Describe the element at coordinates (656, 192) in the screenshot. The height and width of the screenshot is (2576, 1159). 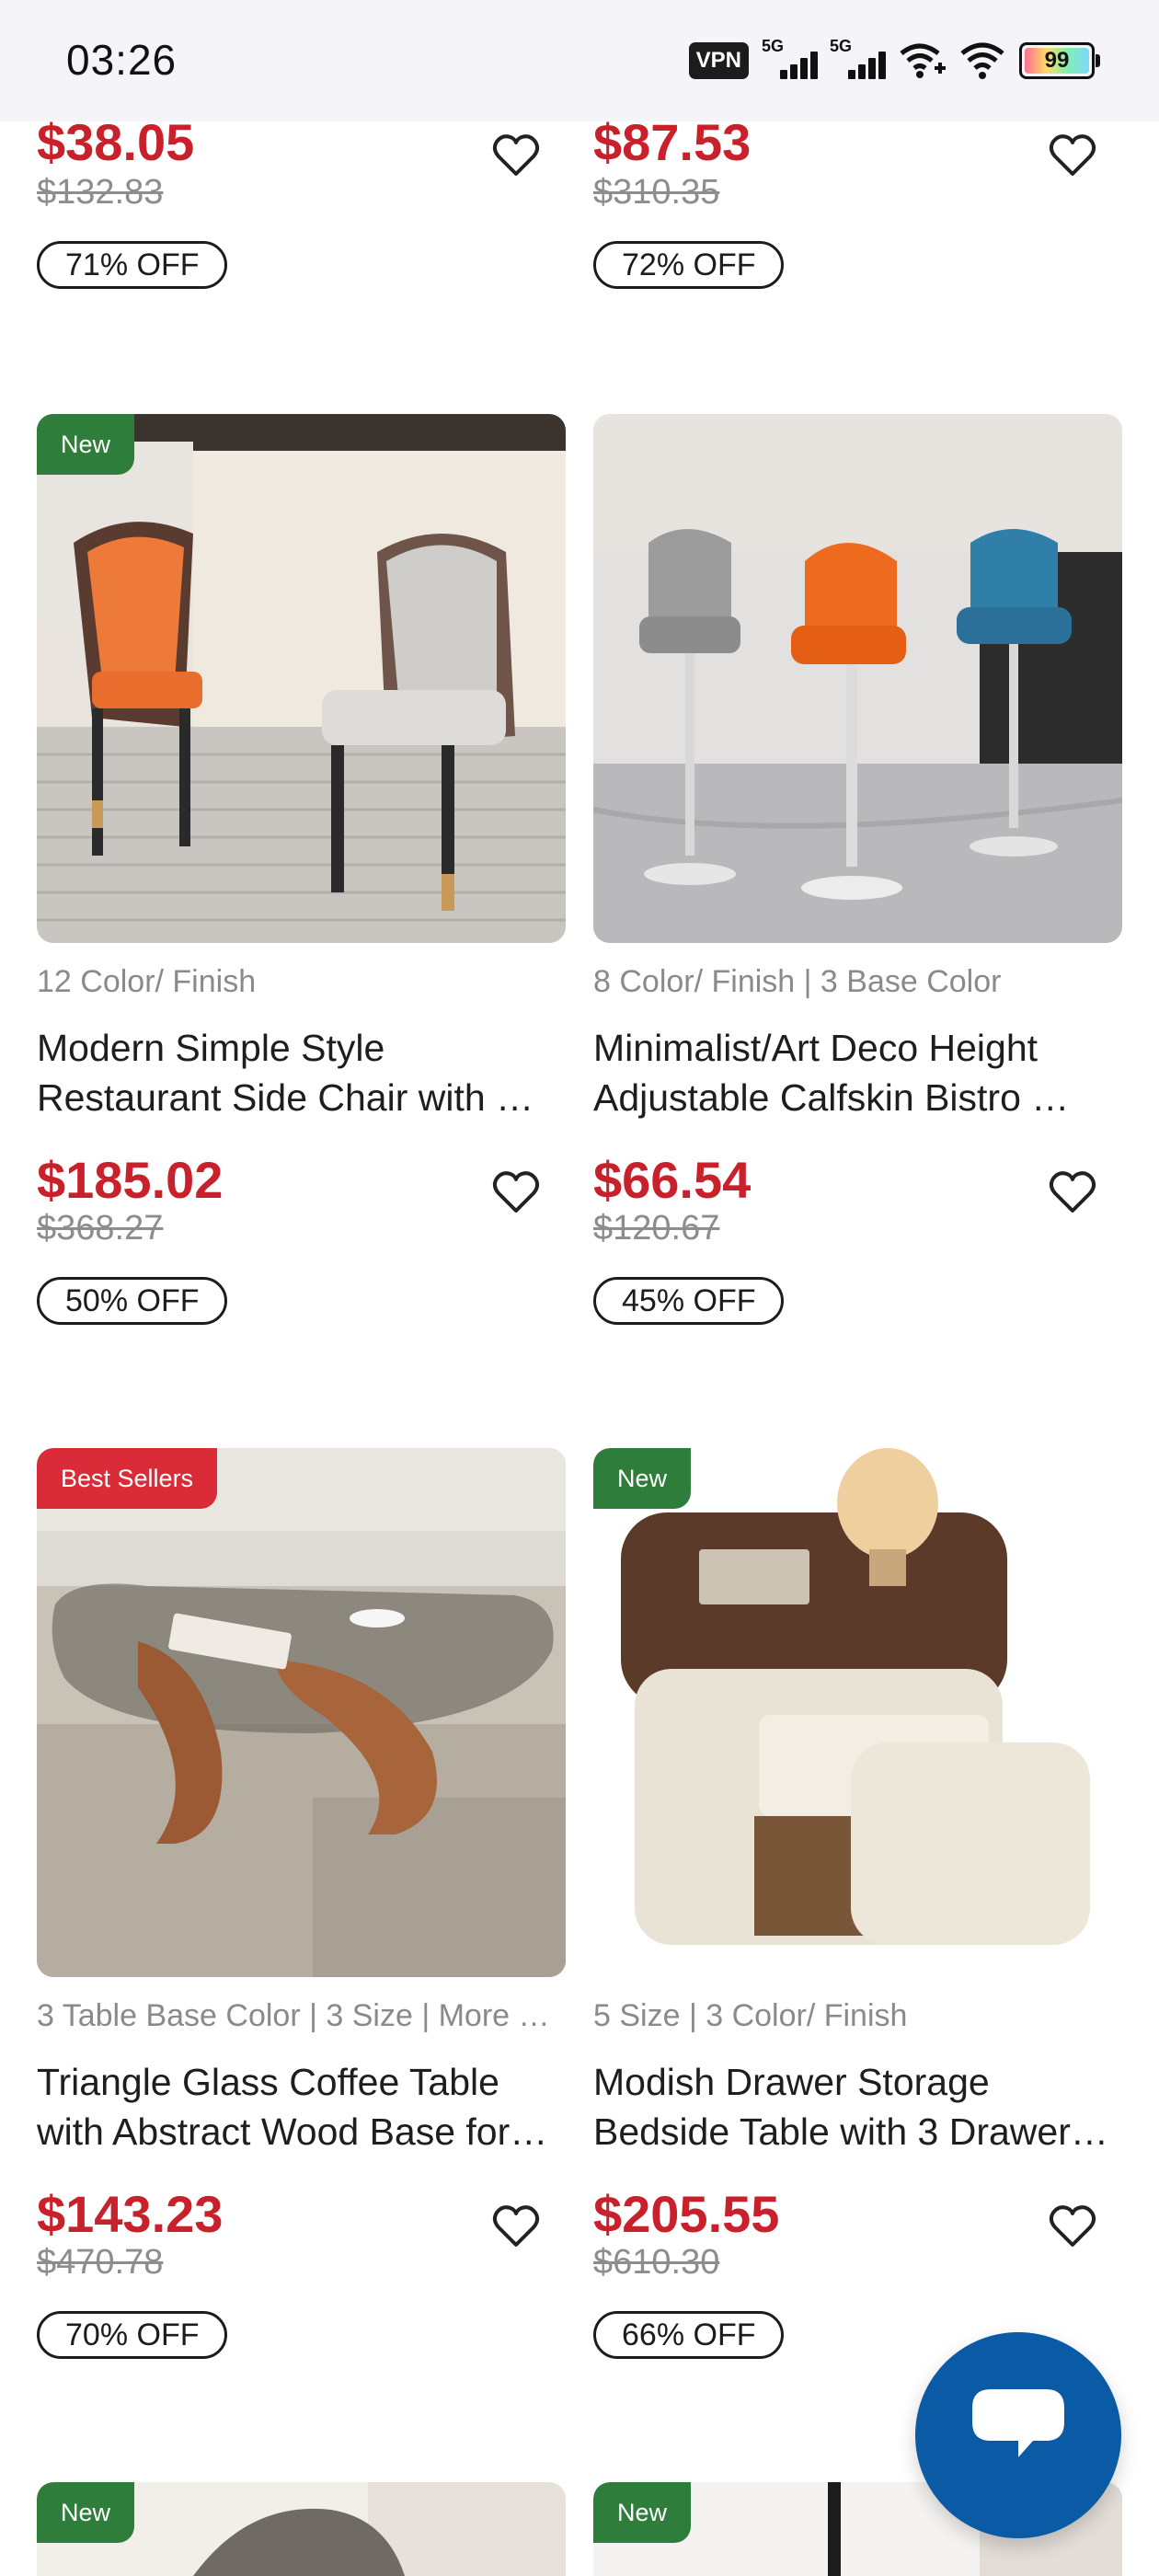
I see `product-original-price: $310.35` at that location.